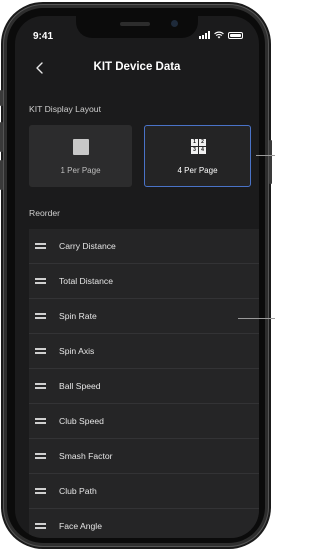  Describe the element at coordinates (81, 421) in the screenshot. I see `list-item-label: Club Speed` at that location.